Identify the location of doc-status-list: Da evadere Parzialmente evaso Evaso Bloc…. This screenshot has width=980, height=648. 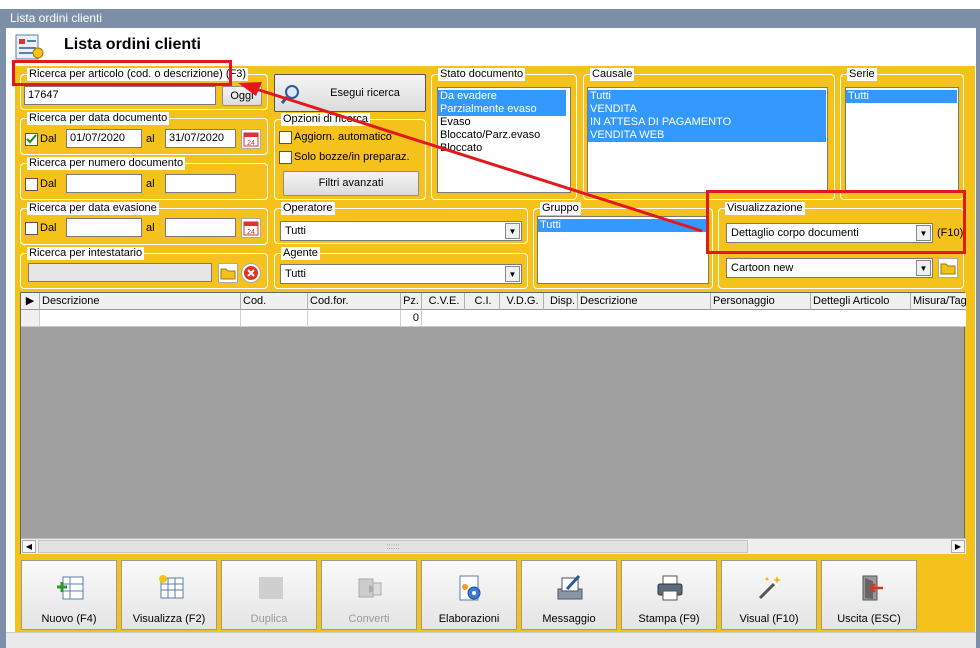
(504, 140).